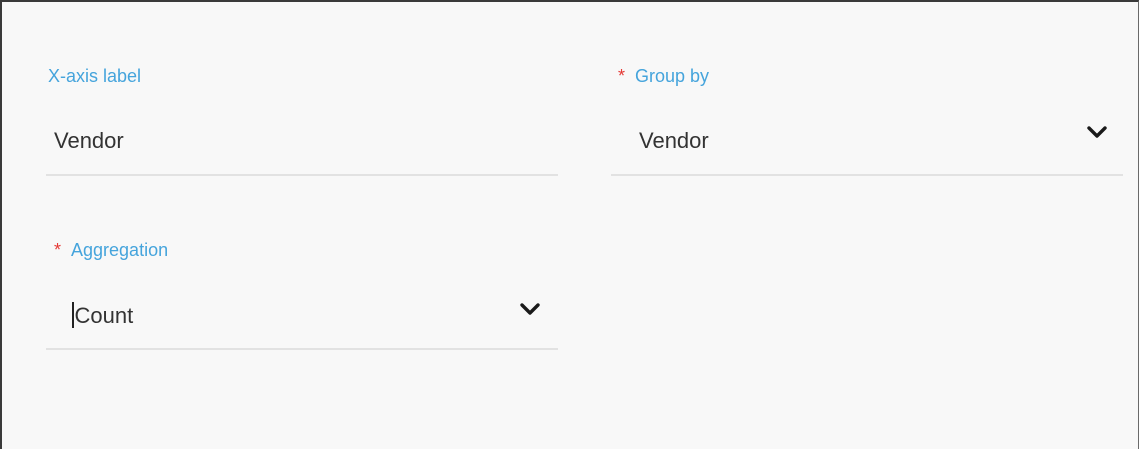  Describe the element at coordinates (867, 122) in the screenshot. I see `group-by-field: * Group by Vendor` at that location.